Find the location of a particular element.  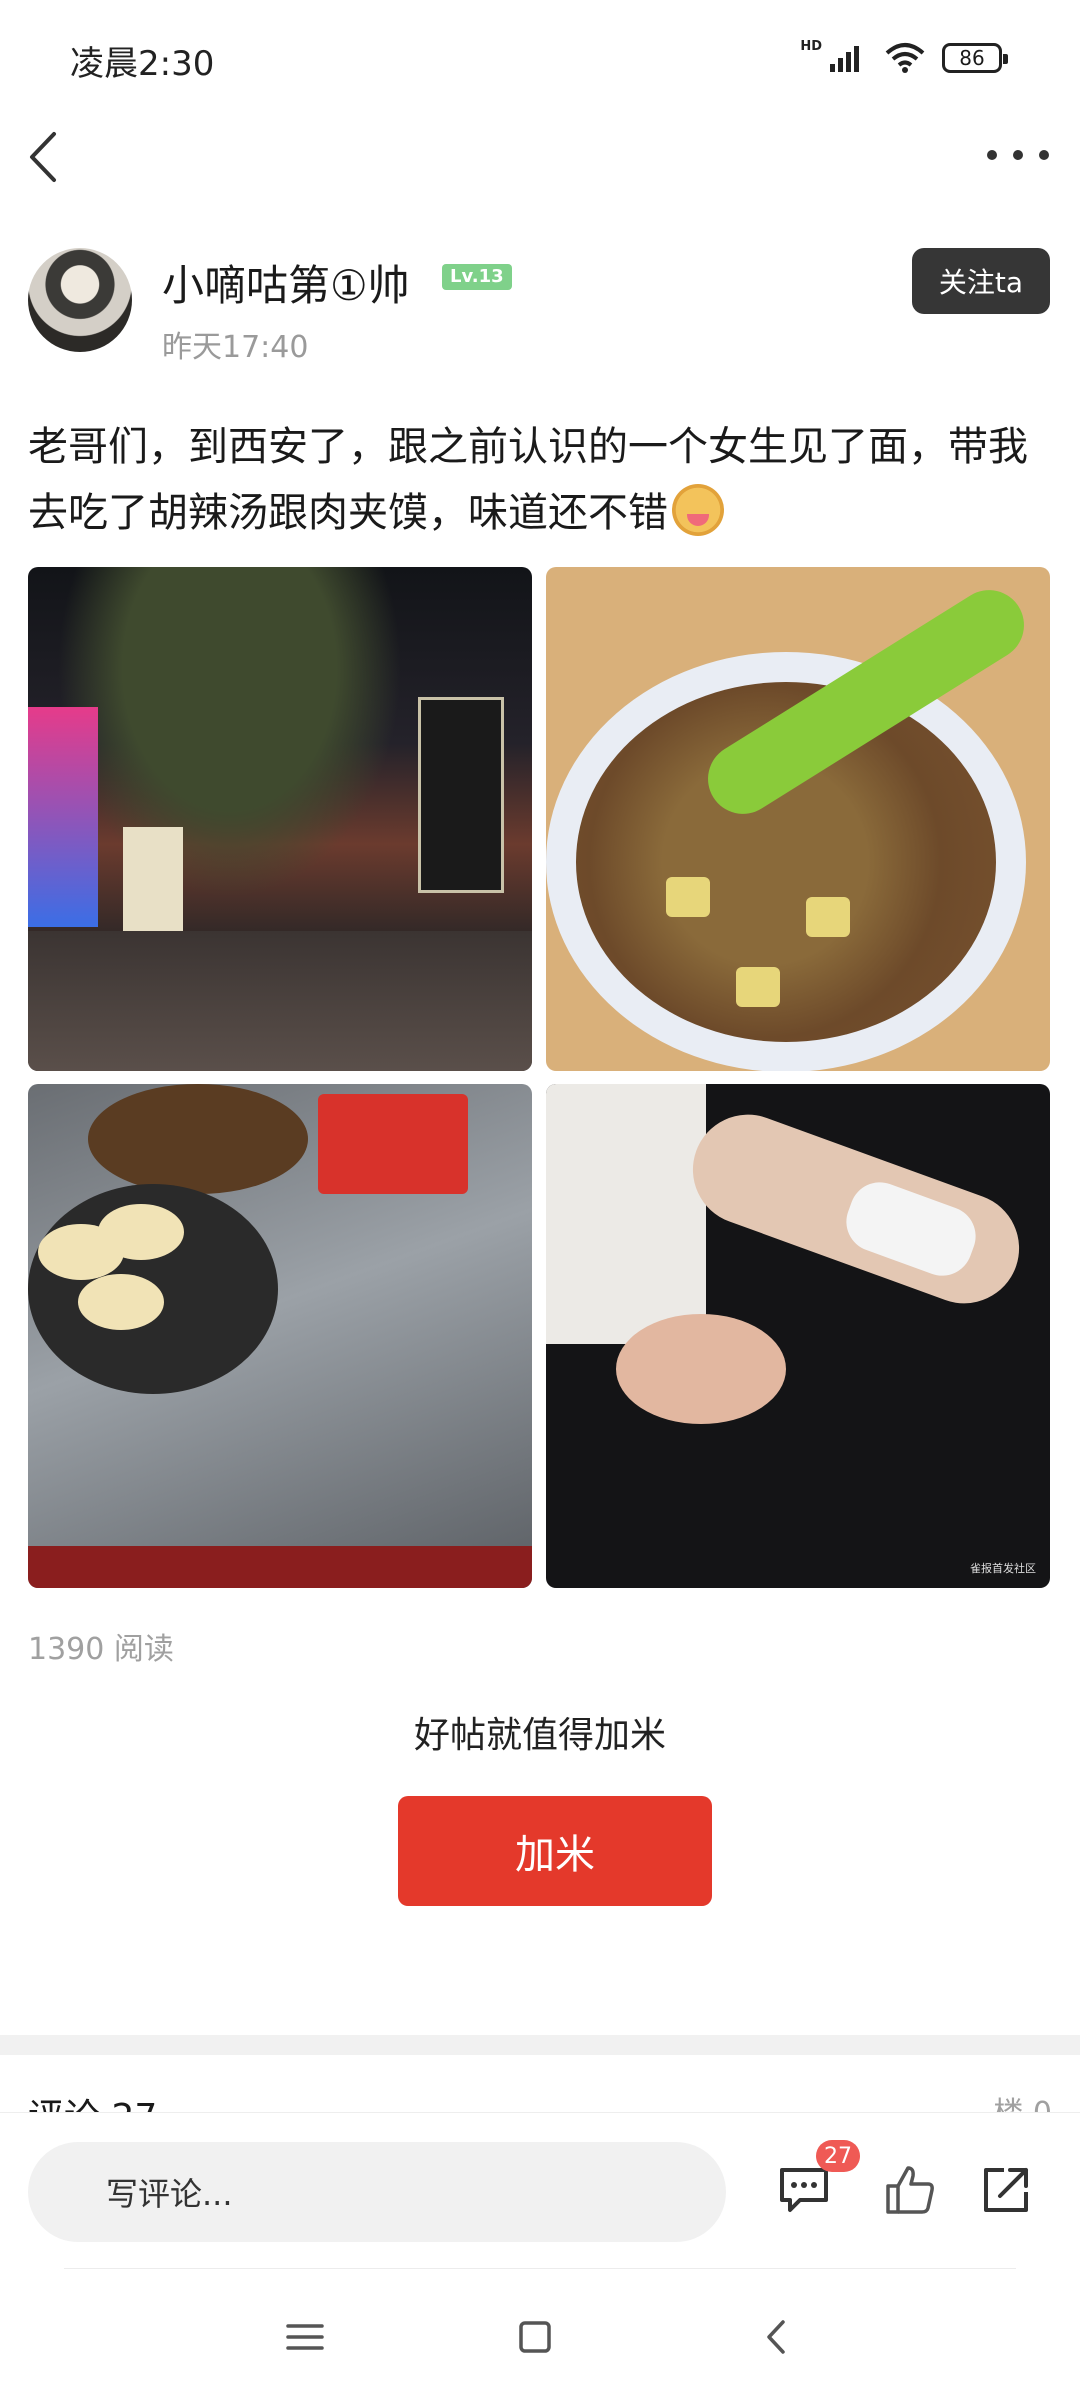

photo-watermark: 雀报首发社区 is located at coordinates (1003, 1568).